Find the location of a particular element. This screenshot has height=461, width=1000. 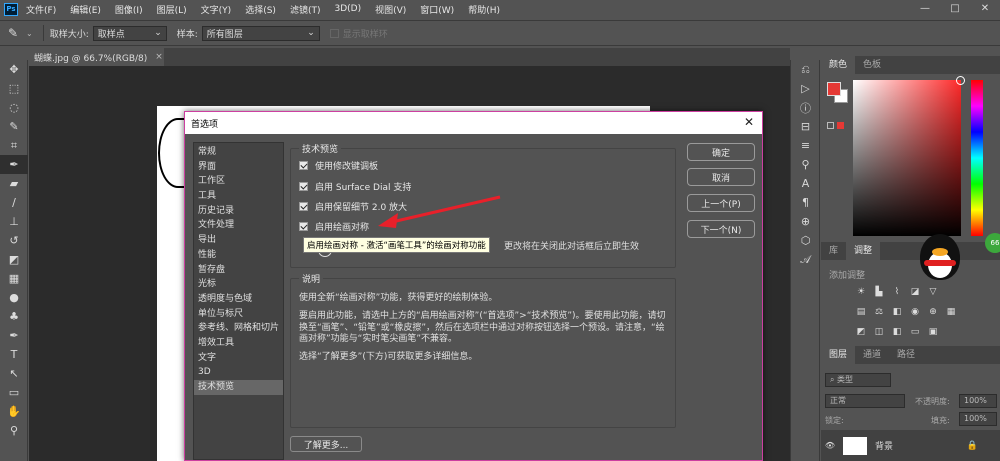

menu-help: 帮助(H) is located at coordinates (484, 9).